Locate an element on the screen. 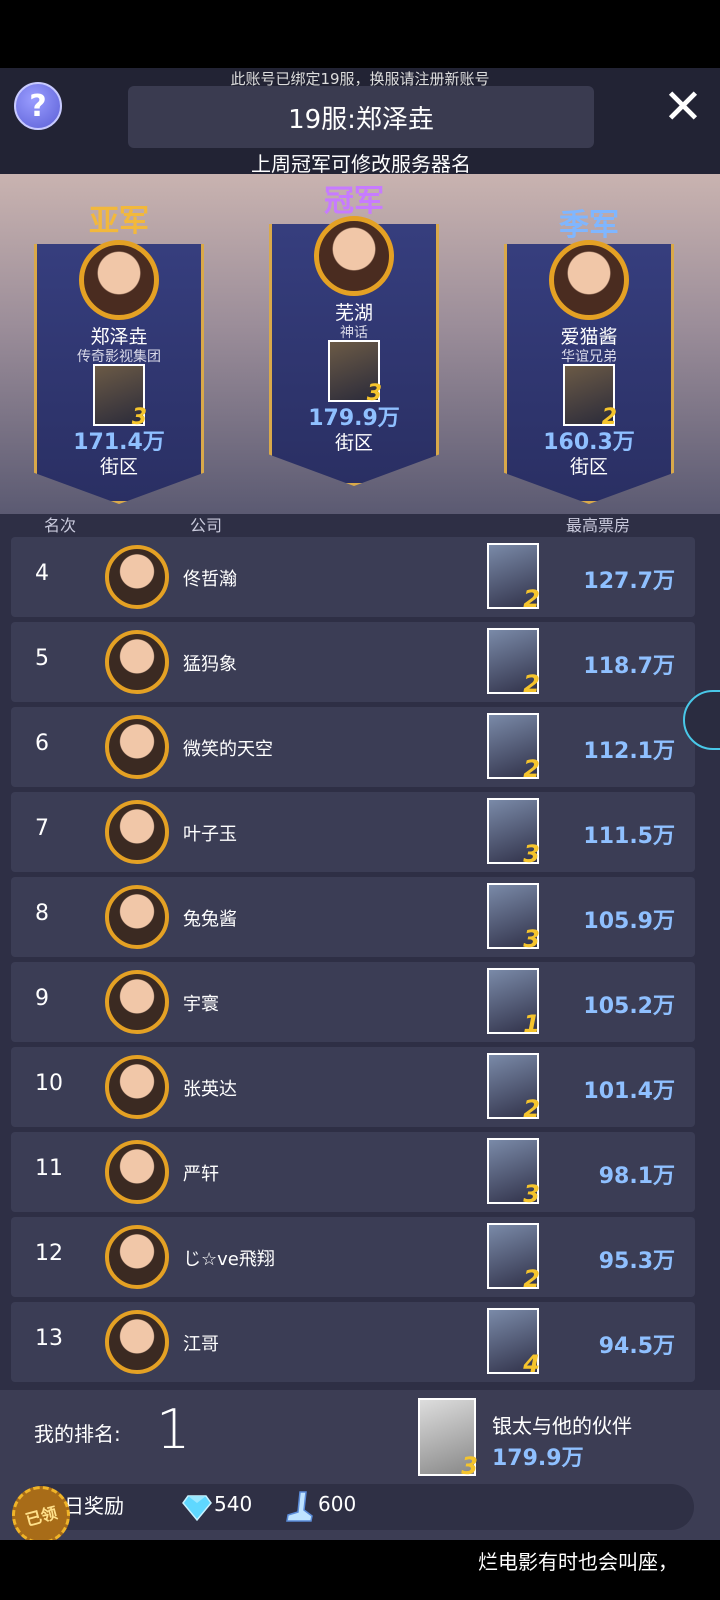 This screenshot has width=720, height=1600. company-name: 猛犸象 is located at coordinates (210, 664).